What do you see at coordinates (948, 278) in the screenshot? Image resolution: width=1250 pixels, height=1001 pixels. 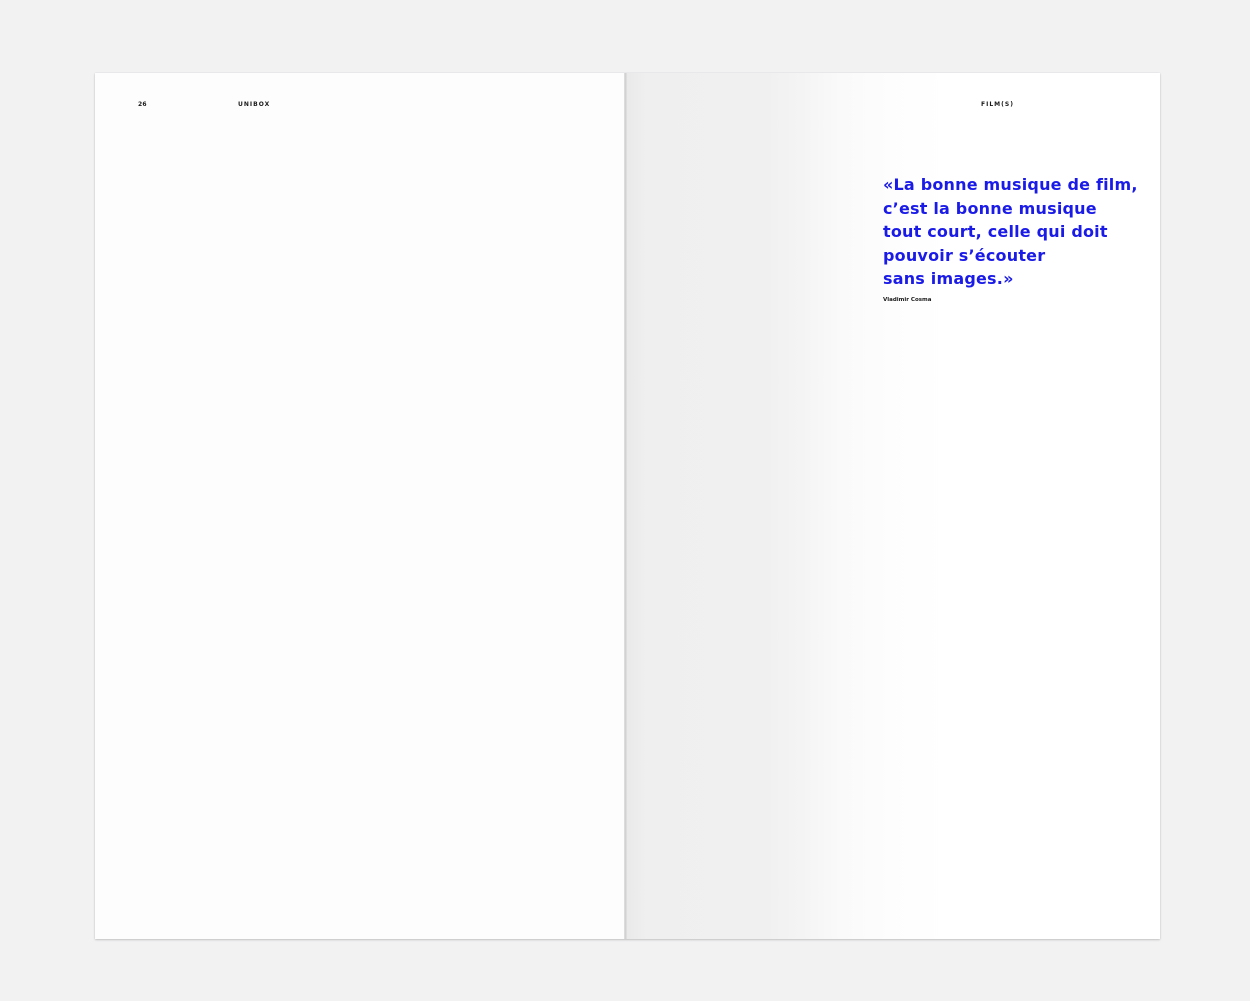 I see `quote-line: sans images.»` at bounding box center [948, 278].